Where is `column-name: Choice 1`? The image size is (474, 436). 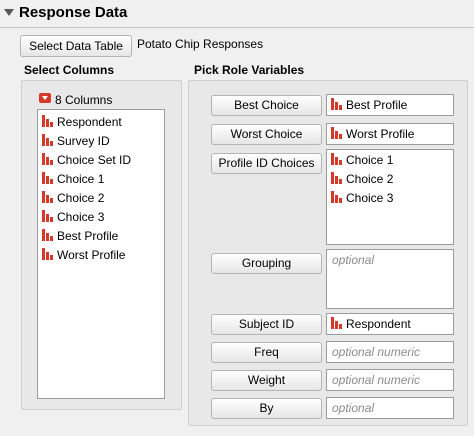
column-name: Choice 1 is located at coordinates (81, 179).